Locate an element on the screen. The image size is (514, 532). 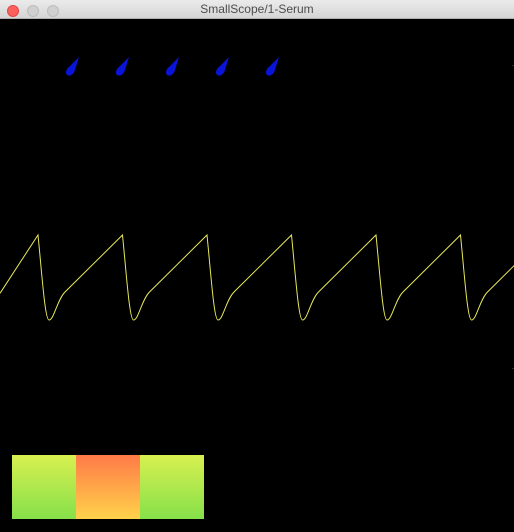
title-bar: SmallScope/1-Serum is located at coordinates (257, 9).